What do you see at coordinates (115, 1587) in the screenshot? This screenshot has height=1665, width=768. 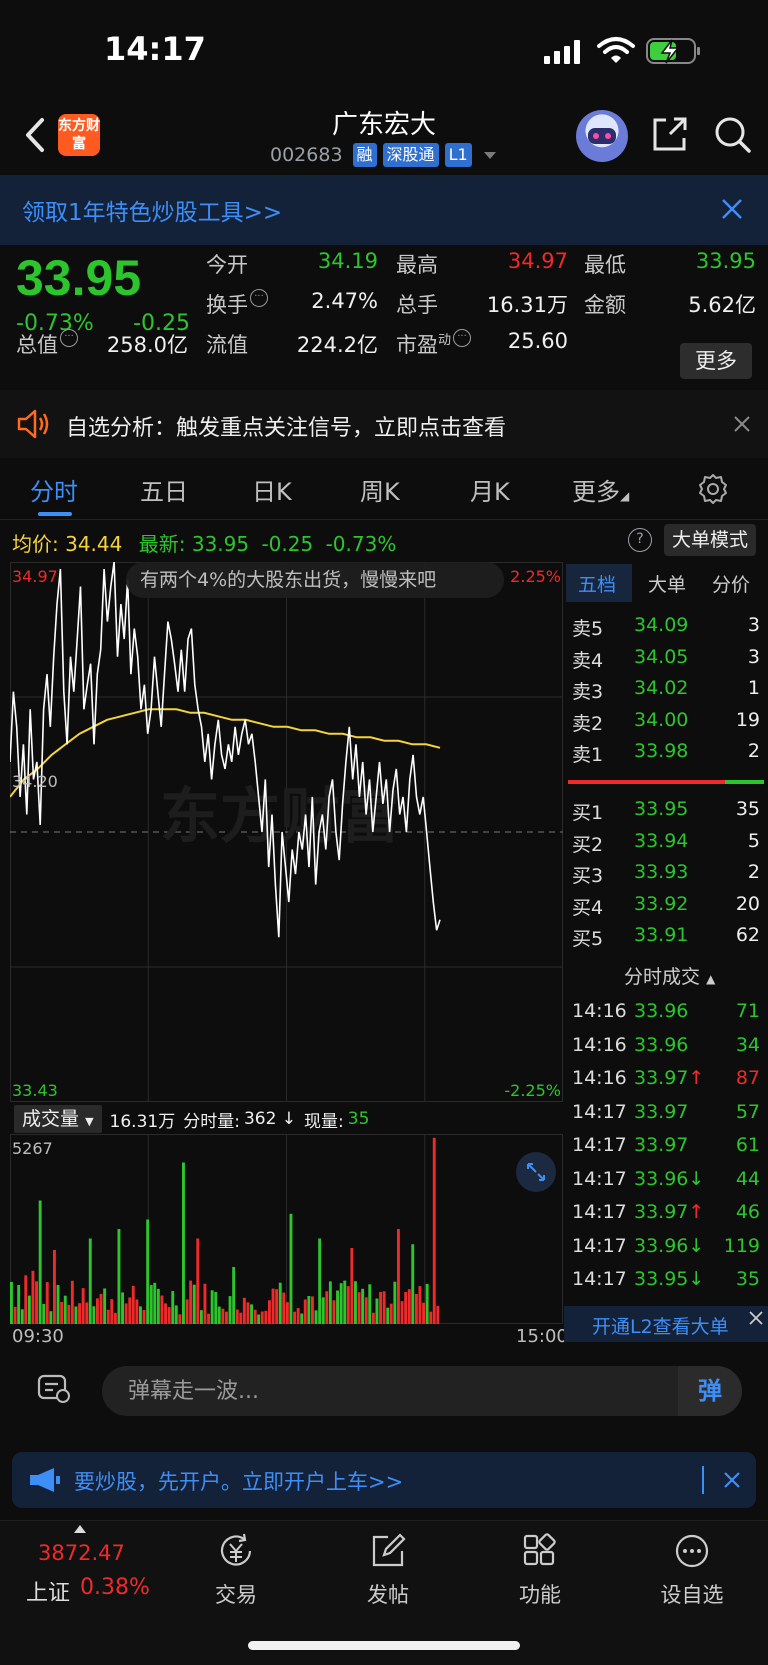 I see `index-percent: 0.38%` at bounding box center [115, 1587].